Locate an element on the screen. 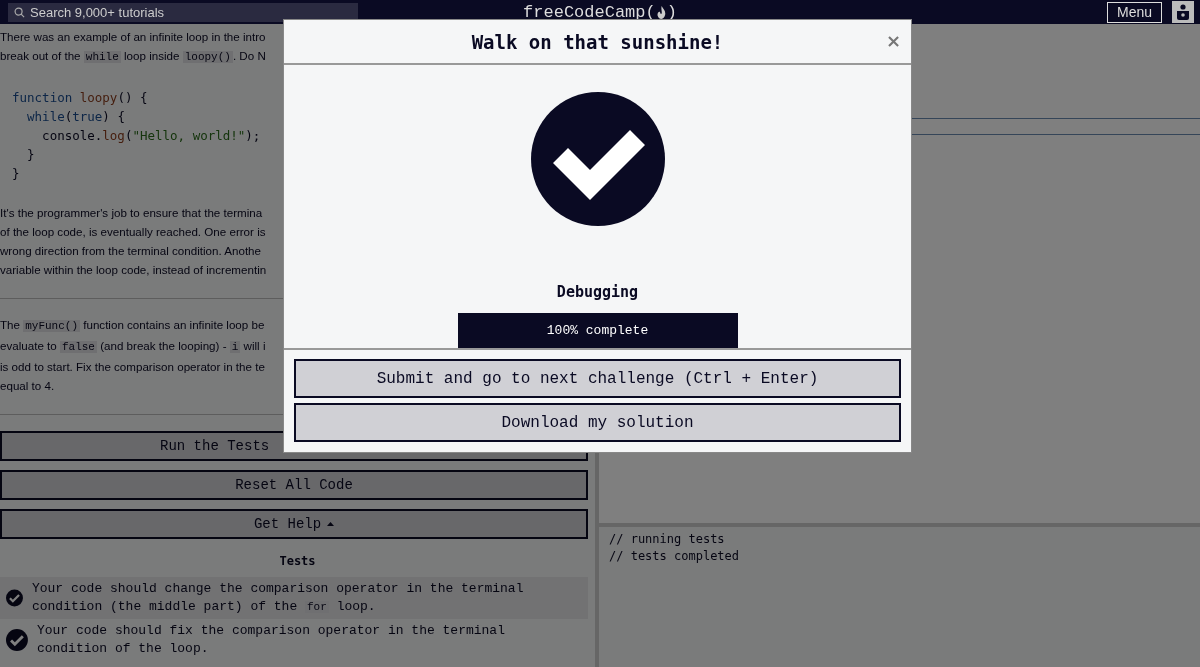 This screenshot has width=1200, height=667. submit-button: Submit and go to next challenge (Ctrl + Enter) is located at coordinates (597, 378).